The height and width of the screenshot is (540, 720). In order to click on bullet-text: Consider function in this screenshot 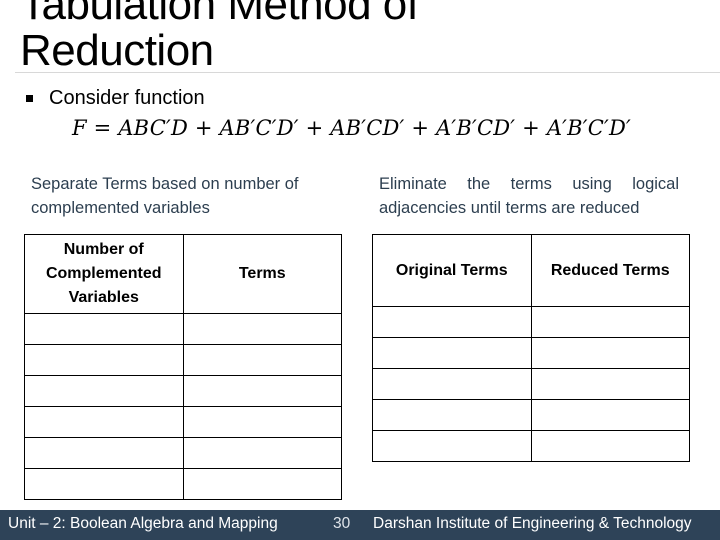, I will do `click(127, 98)`.